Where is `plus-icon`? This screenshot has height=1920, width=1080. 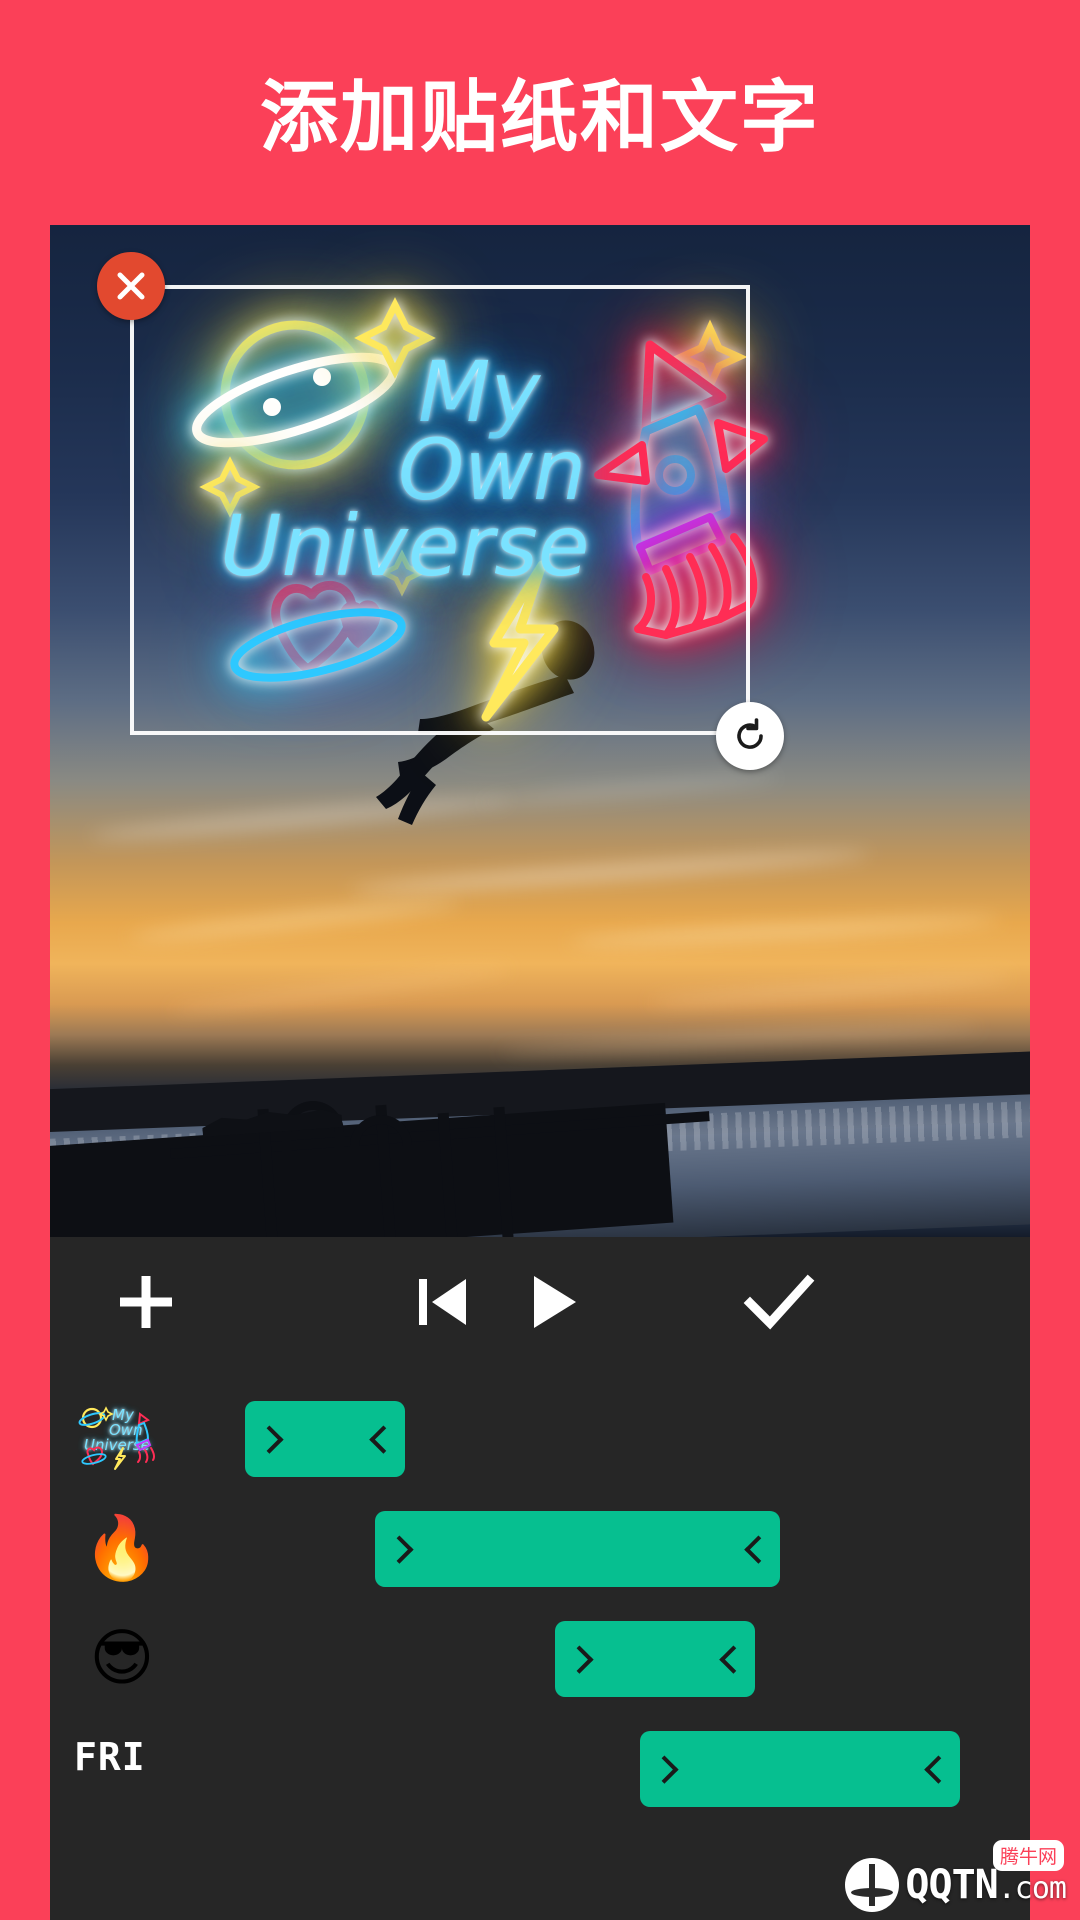 plus-icon is located at coordinates (146, 1302).